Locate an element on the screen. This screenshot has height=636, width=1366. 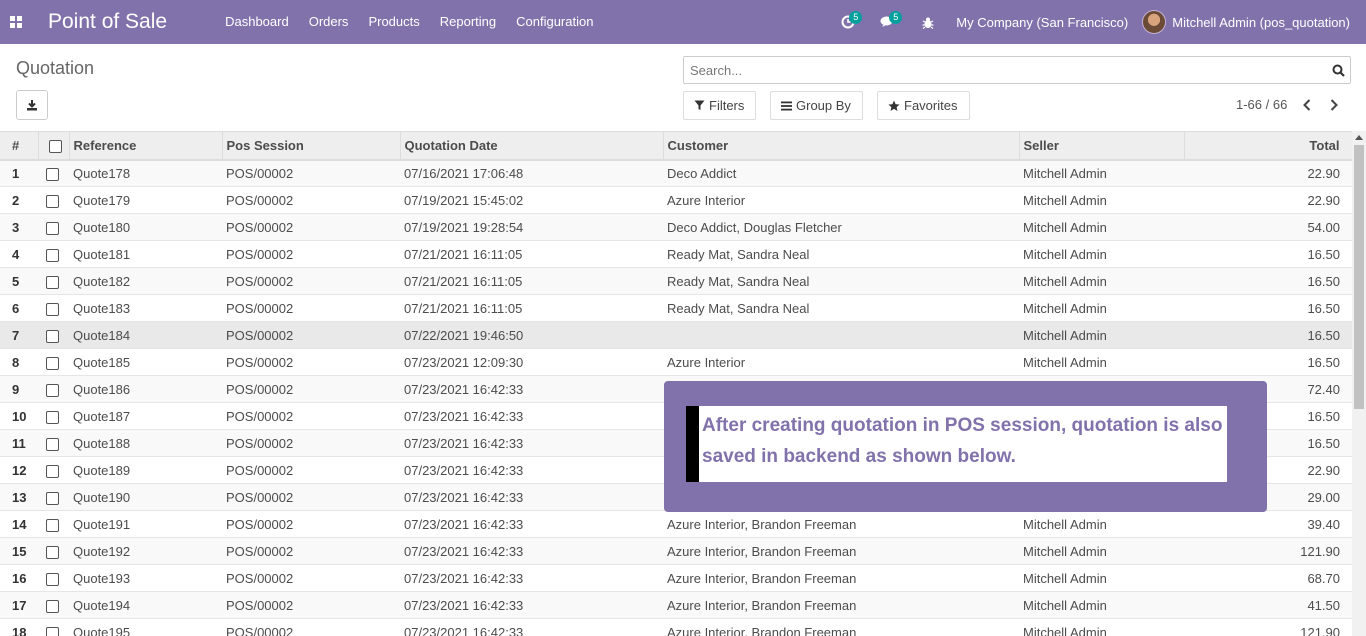
menu-configuration: Configuration is located at coordinates (554, 22).